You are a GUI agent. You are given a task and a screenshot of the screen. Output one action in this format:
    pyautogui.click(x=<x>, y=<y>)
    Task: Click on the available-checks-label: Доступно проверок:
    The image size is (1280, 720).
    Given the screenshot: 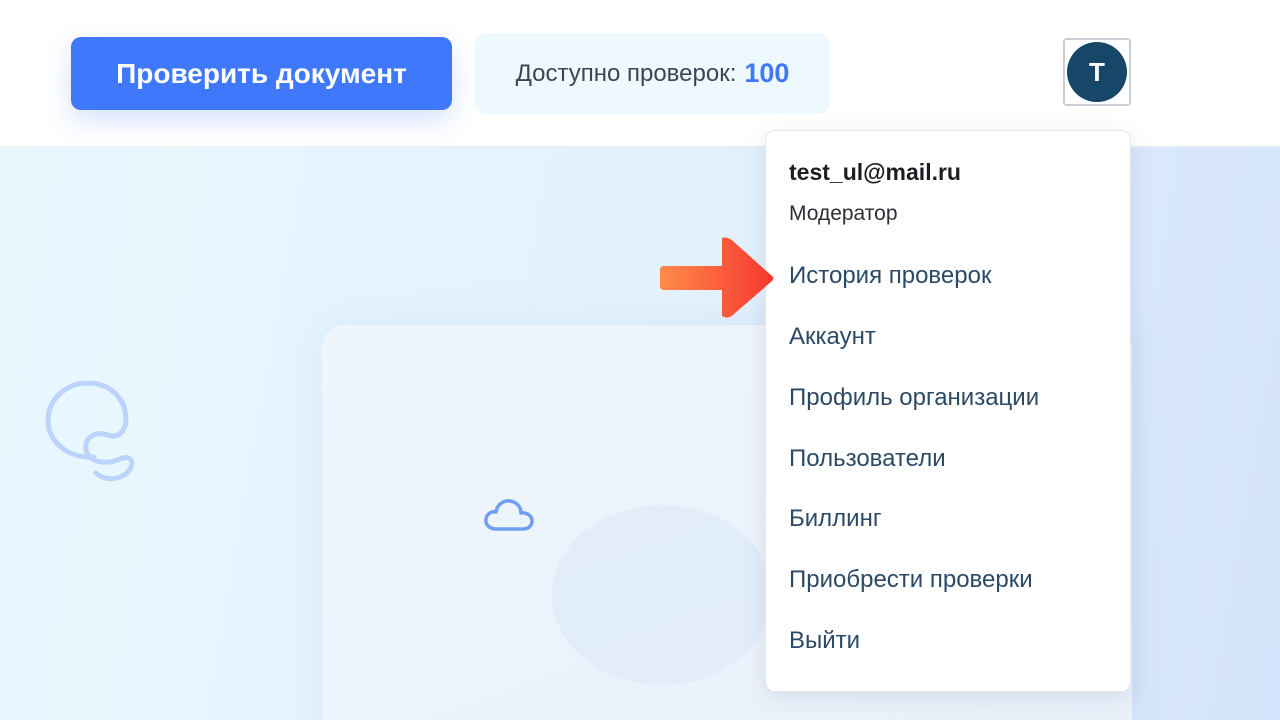 What is the action you would take?
    pyautogui.click(x=626, y=73)
    